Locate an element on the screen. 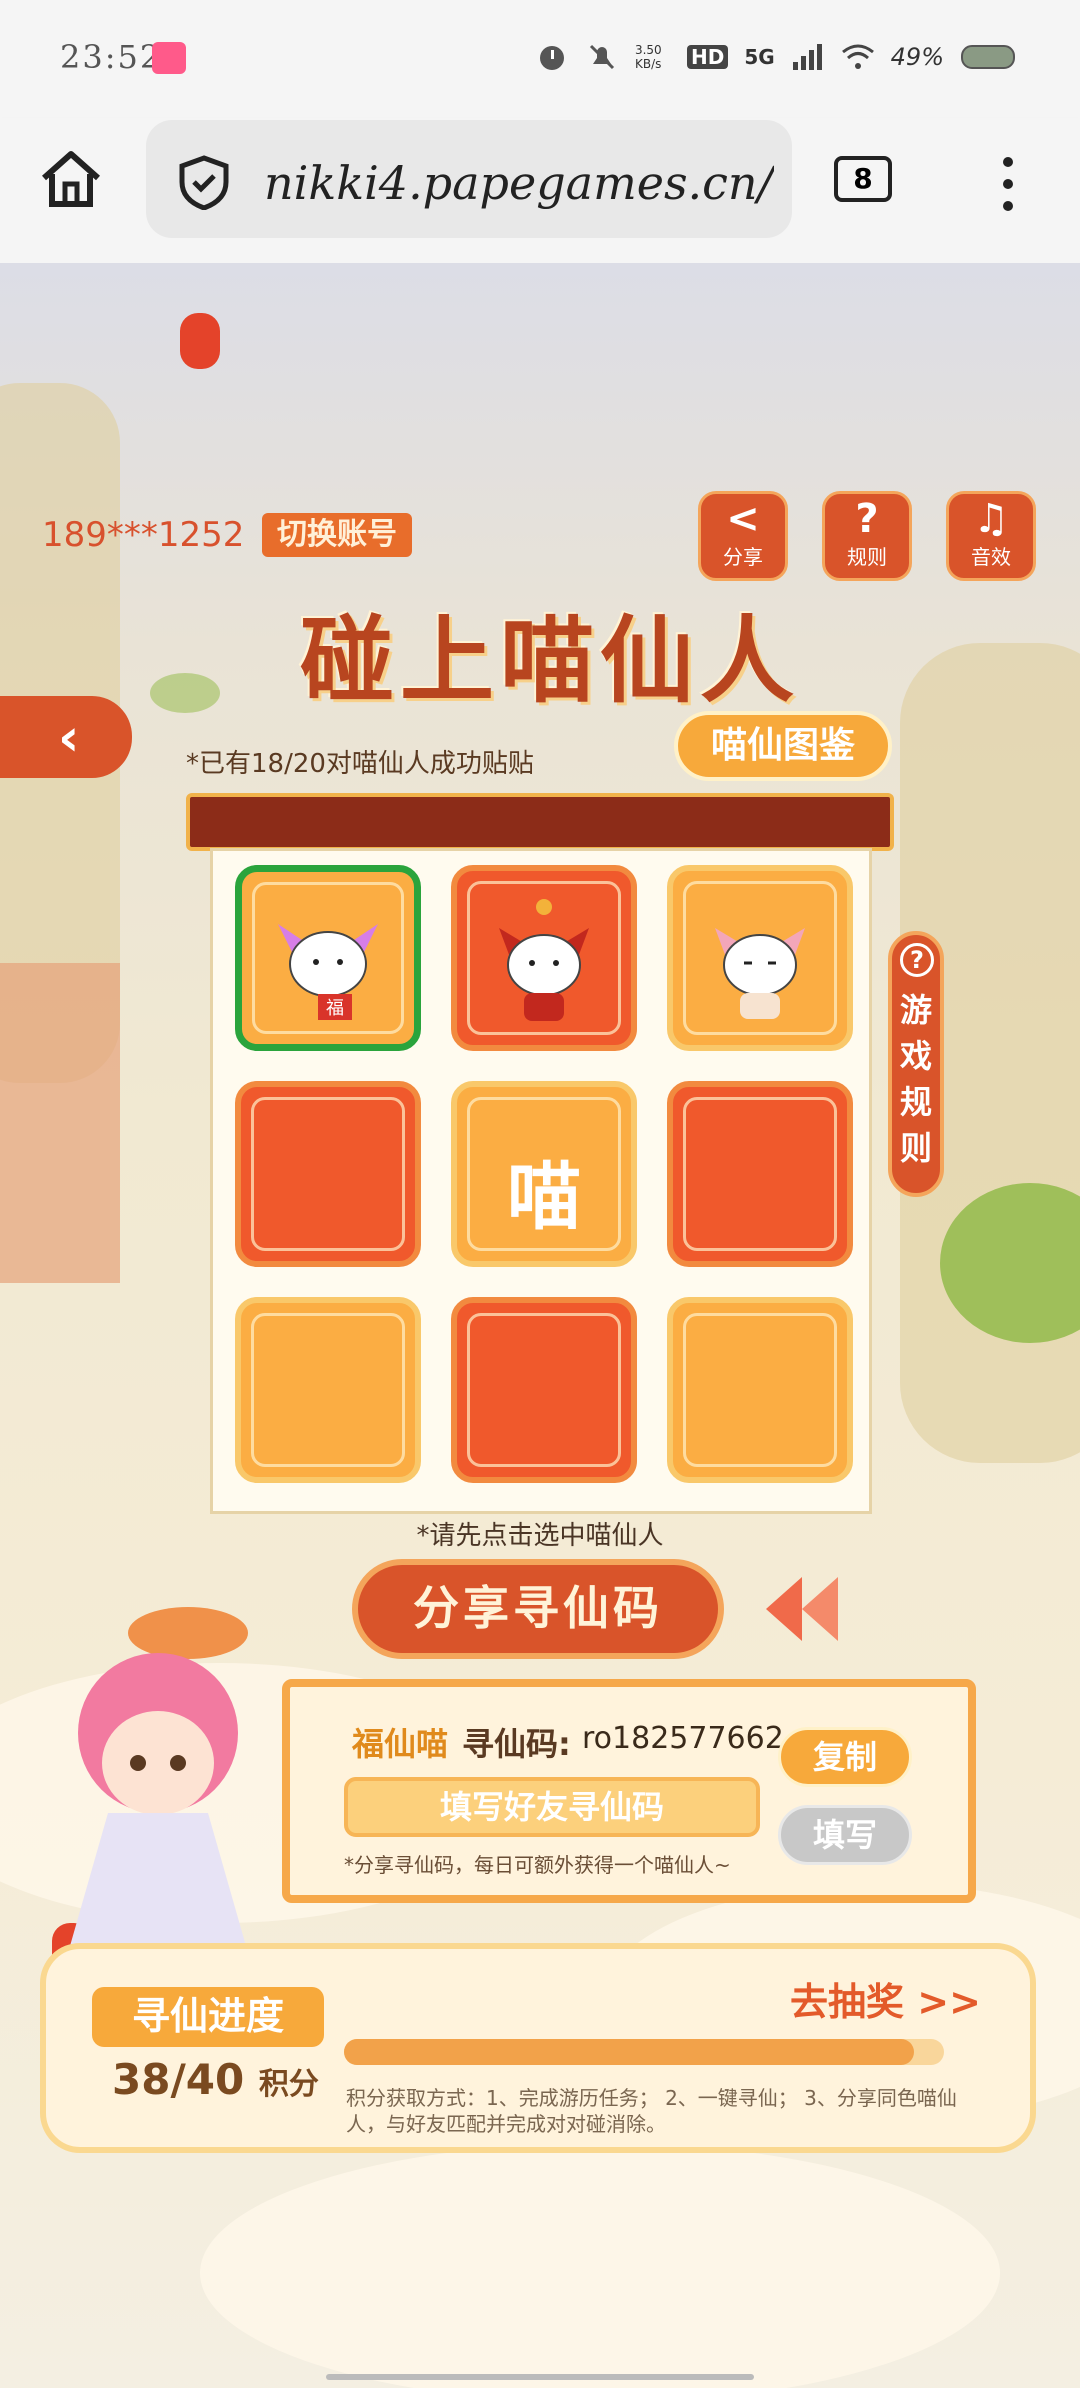 The image size is (1080, 2388). mute-icon is located at coordinates (602, 57).